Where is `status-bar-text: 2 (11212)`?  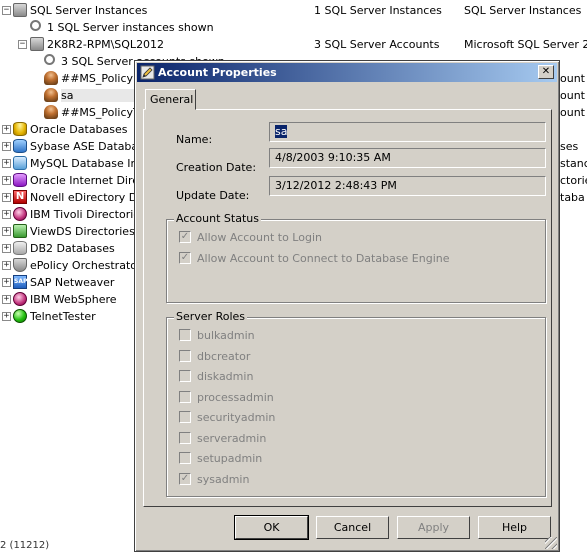
status-bar-text: 2 (11212) is located at coordinates (25, 545).